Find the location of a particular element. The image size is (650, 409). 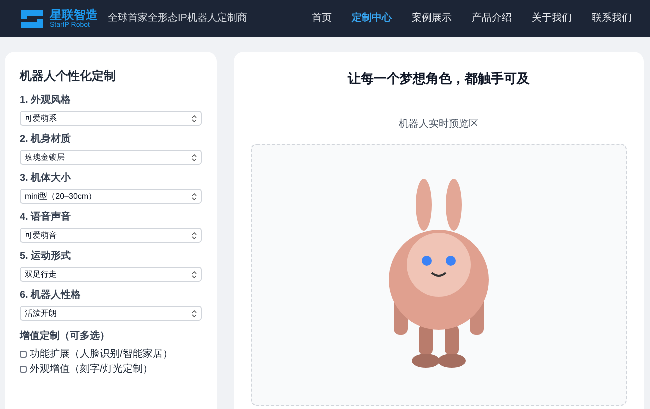

select-field: 可爱萌系 is located at coordinates (111, 118).